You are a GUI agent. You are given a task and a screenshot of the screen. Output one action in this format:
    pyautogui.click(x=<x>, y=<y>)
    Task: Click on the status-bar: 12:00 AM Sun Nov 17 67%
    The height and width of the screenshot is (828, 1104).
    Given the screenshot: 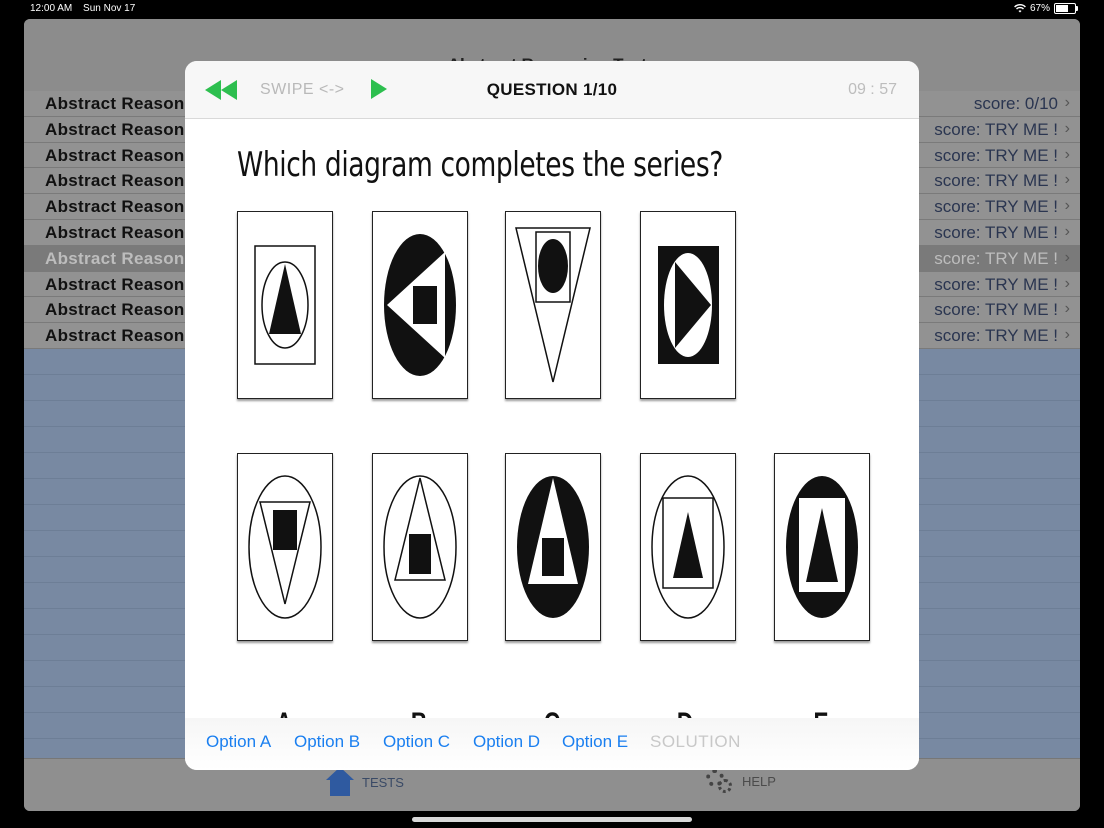 What is the action you would take?
    pyautogui.click(x=552, y=9)
    